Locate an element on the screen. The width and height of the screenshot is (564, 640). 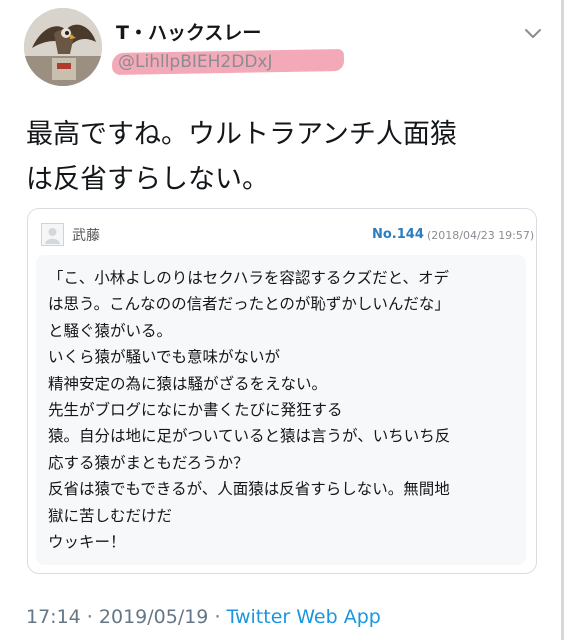
quoted-post-username: 武藤 is located at coordinates (86, 236).